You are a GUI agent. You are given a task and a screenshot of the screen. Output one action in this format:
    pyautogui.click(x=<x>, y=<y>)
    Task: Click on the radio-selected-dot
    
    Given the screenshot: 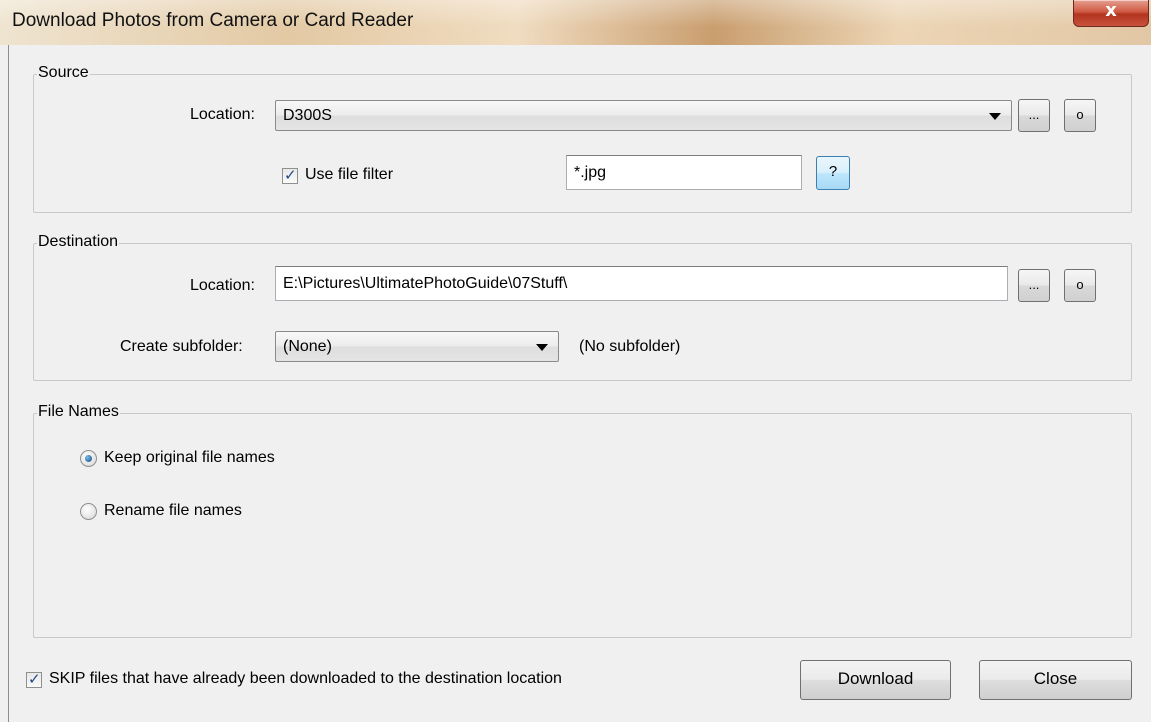 What is the action you would take?
    pyautogui.click(x=88, y=458)
    